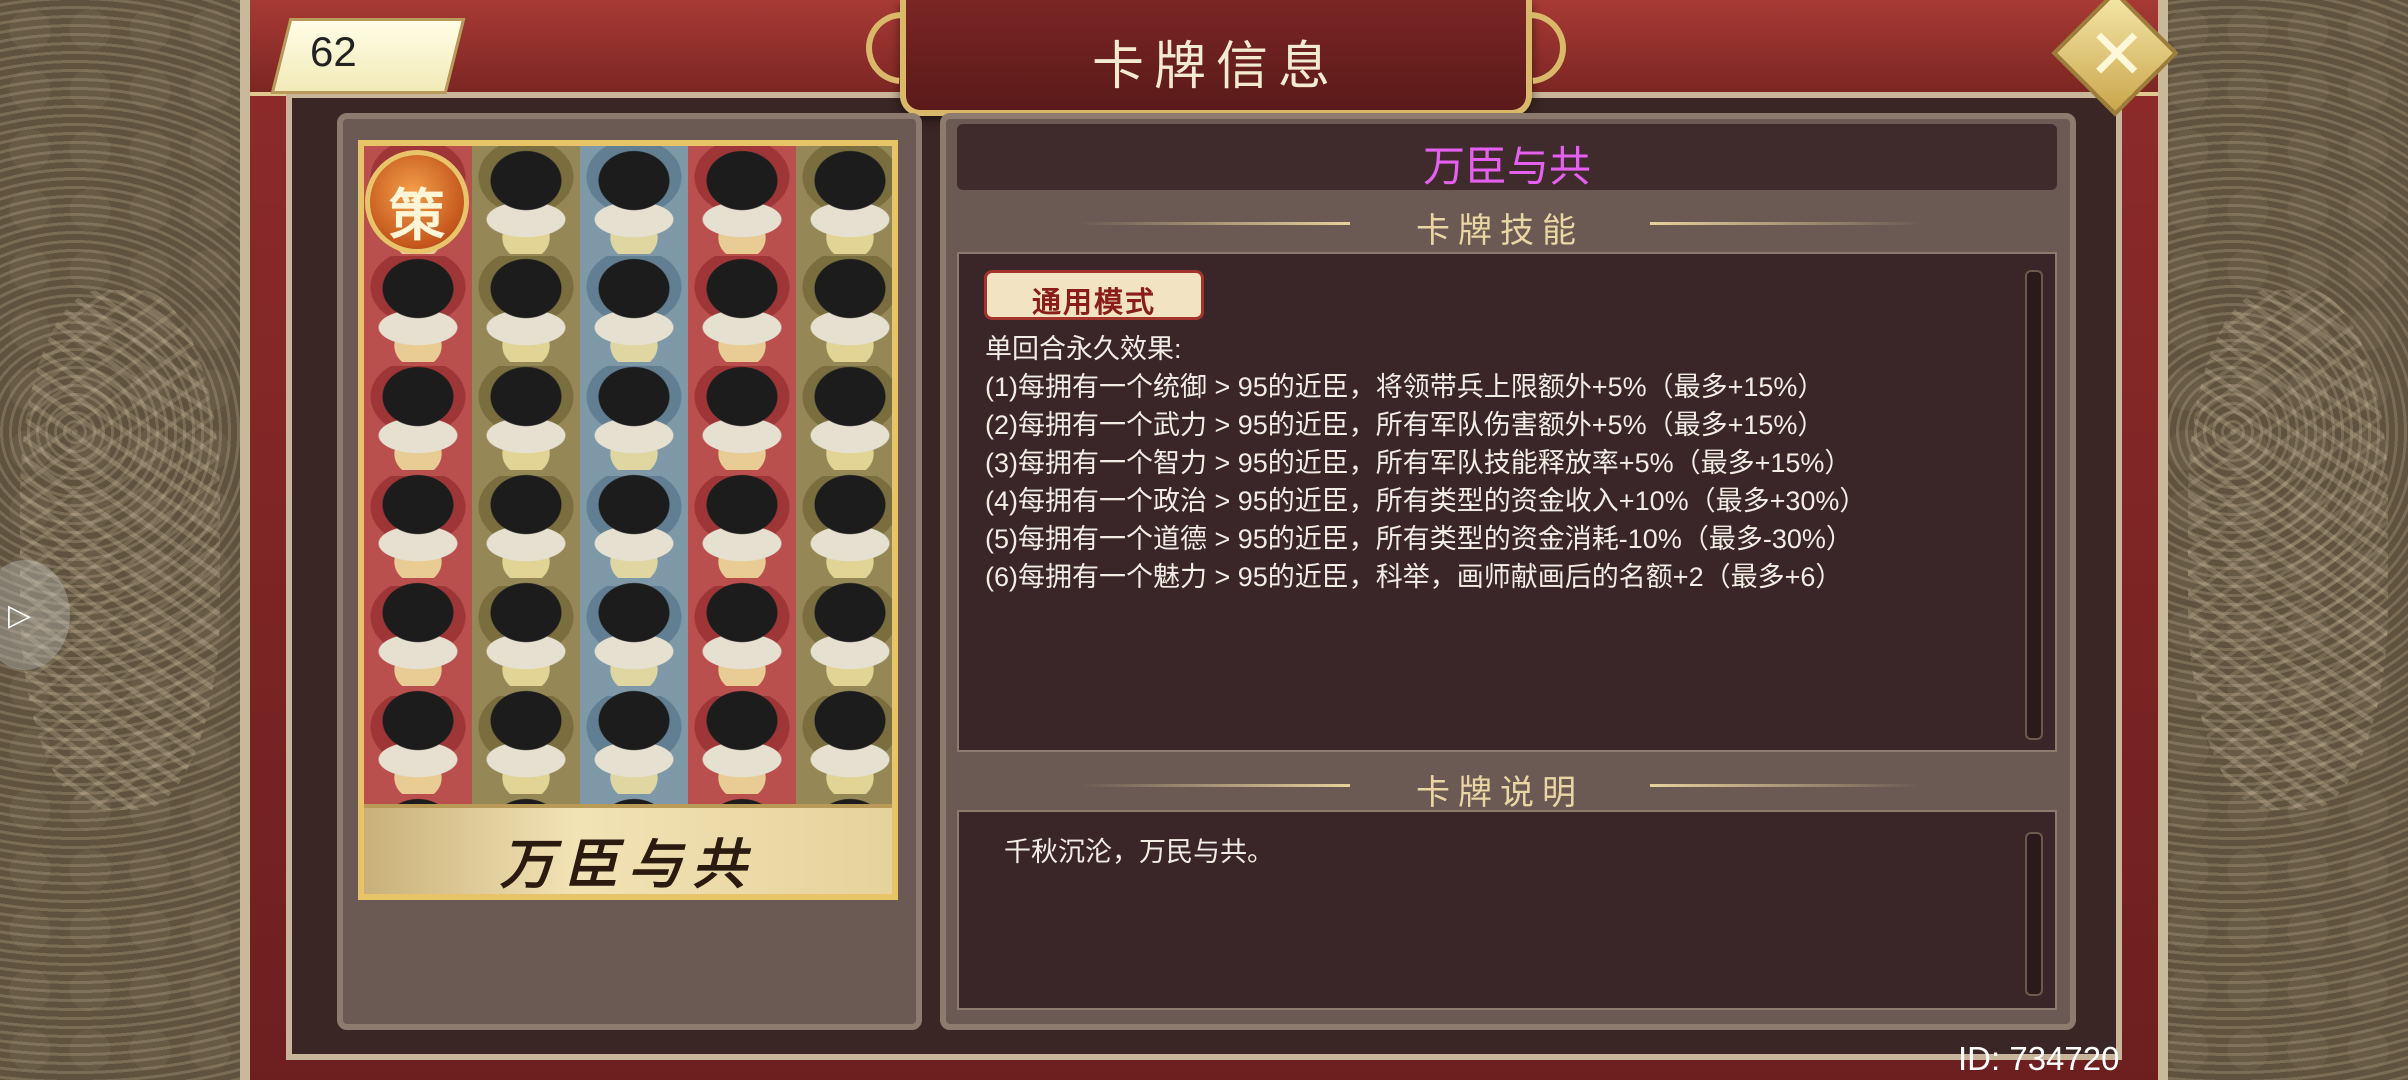 This screenshot has width=2408, height=1080. What do you see at coordinates (2034, 914) in the screenshot?
I see `desc-scrollbar` at bounding box center [2034, 914].